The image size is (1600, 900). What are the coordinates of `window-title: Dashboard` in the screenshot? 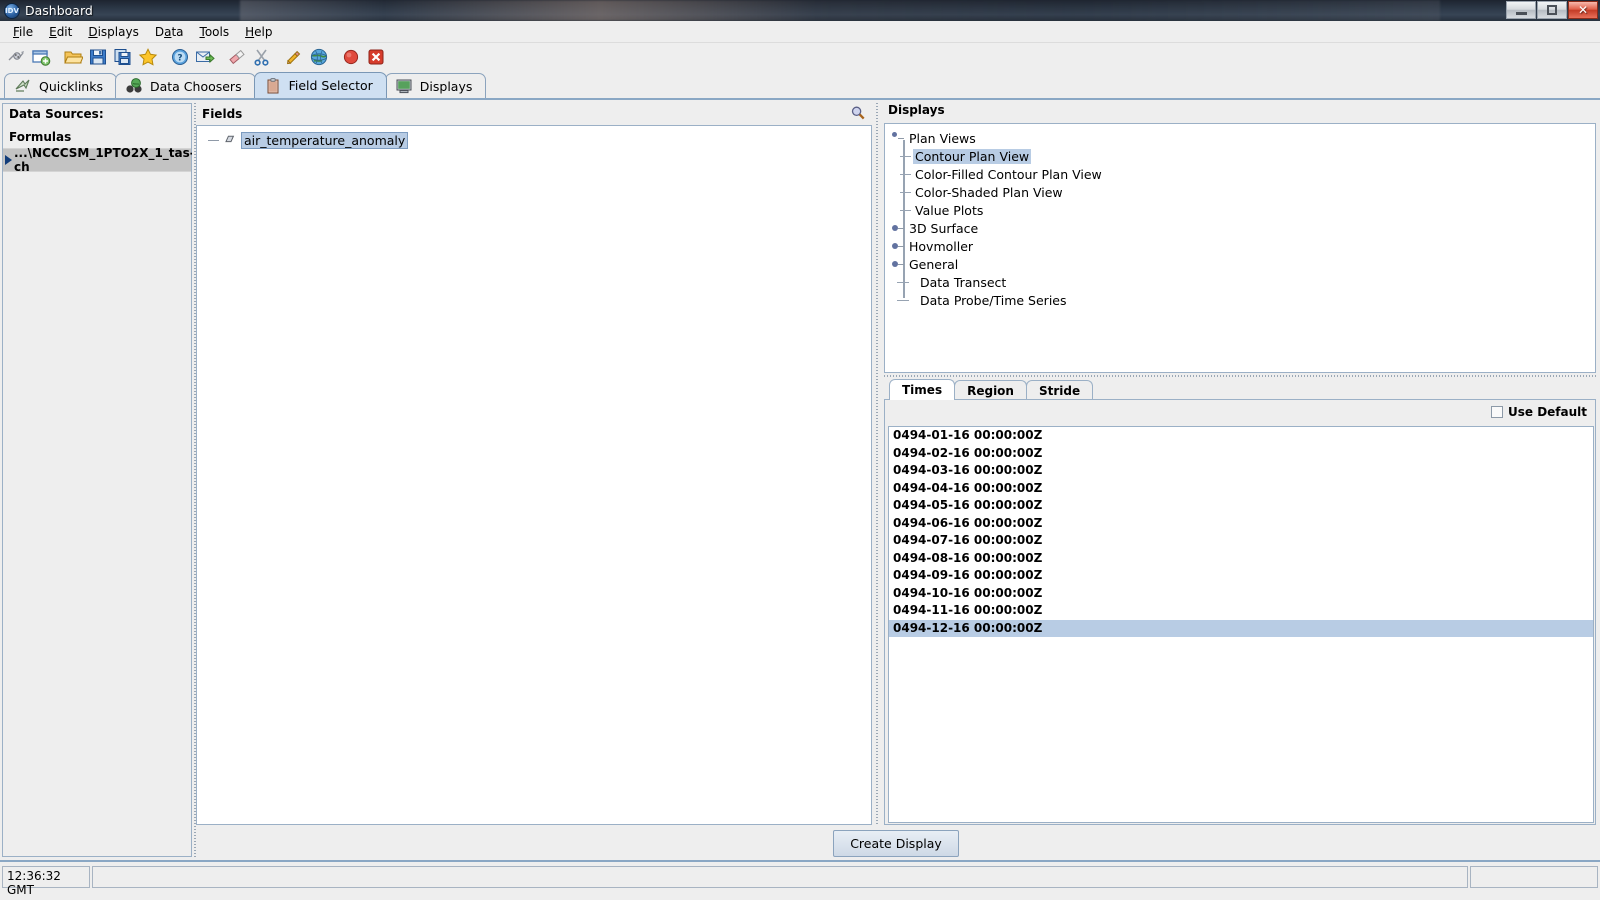 It's located at (59, 10).